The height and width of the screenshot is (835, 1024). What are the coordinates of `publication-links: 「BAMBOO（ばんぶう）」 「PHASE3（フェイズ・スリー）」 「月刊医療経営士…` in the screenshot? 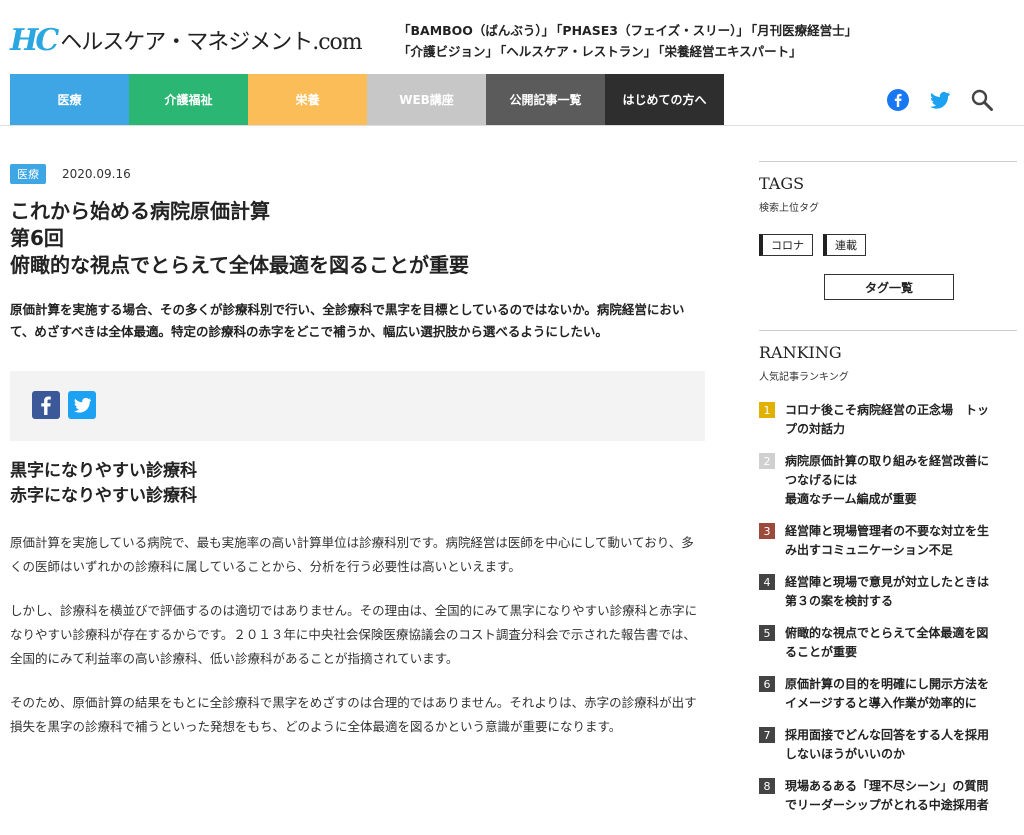 It's located at (648, 41).